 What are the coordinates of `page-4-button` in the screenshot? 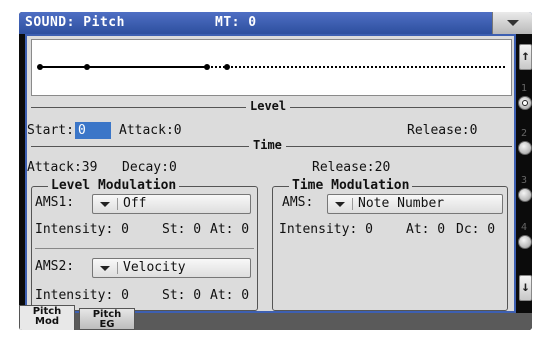 It's located at (525, 242).